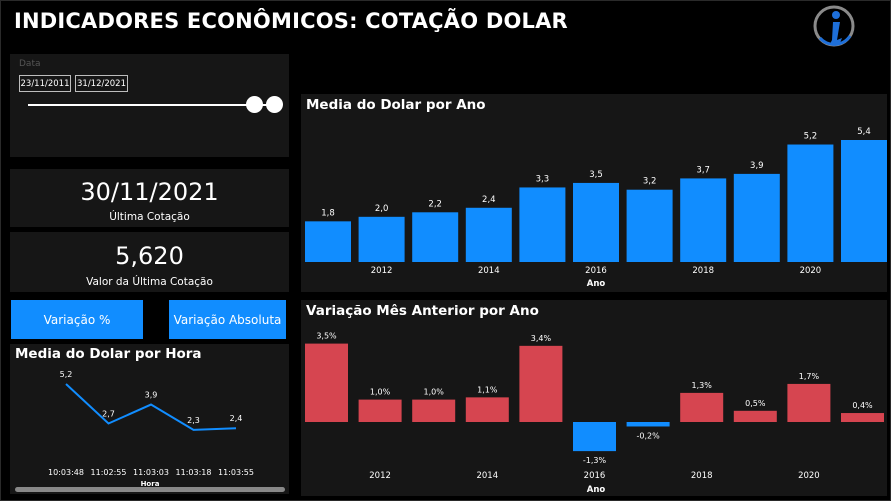 This screenshot has height=501, width=891. I want to click on slicer-label: Data, so click(30, 64).